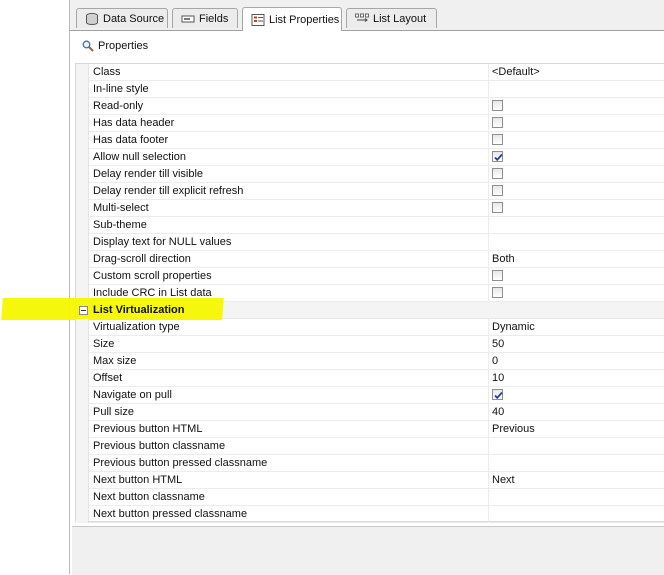 This screenshot has height=575, width=664. I want to click on property-row: Previous button HTML Previous, so click(370, 429).